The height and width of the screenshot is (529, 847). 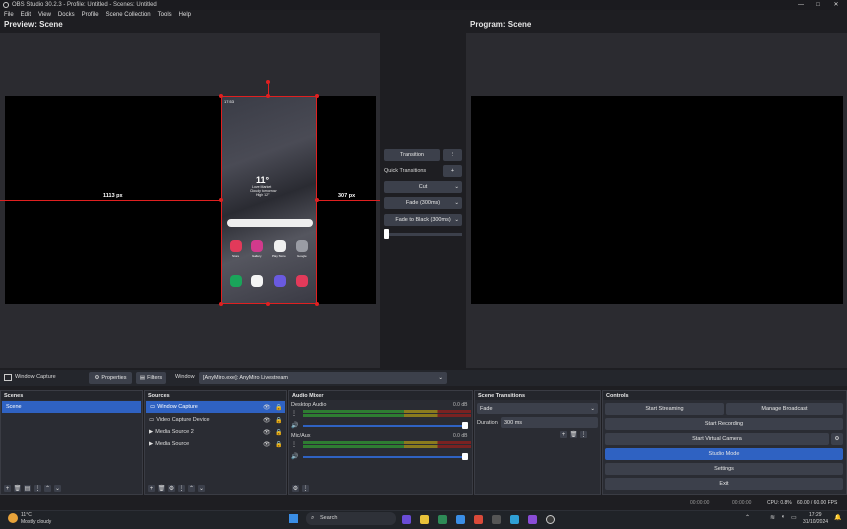 I want to click on maximize-button: □, so click(x=818, y=5).